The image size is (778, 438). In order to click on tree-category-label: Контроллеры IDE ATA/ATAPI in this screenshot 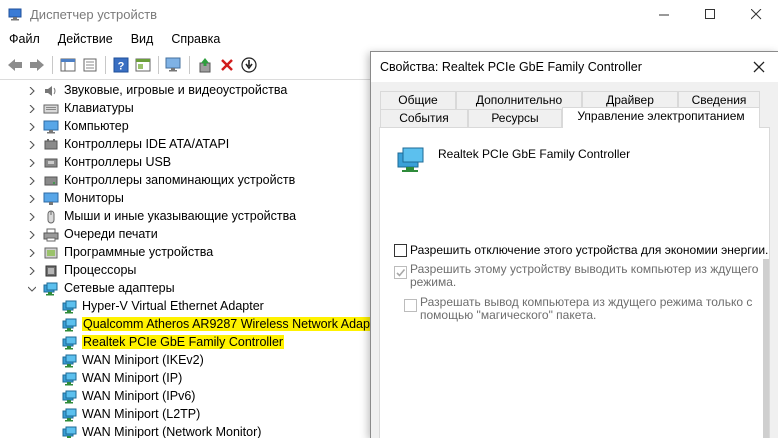, I will do `click(147, 144)`.